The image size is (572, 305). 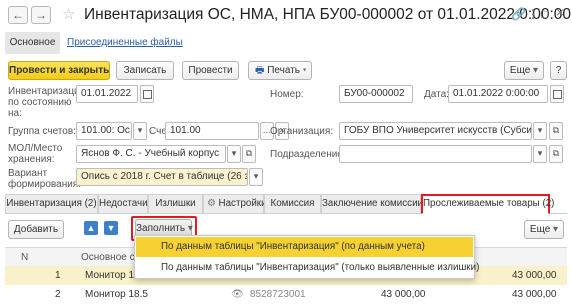 I want to click on mol-field: Яснов Ф. С. - Учебный корпус, so click(x=151, y=154).